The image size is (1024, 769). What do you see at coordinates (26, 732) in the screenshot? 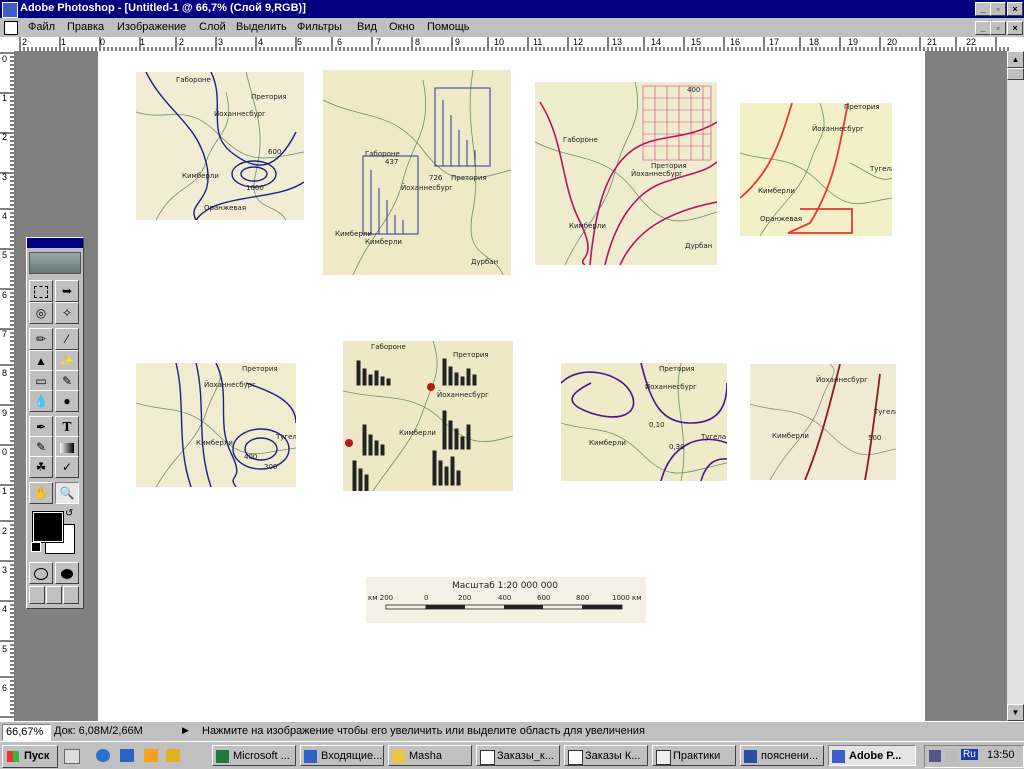
I see `zoom-level-field: 66,67%` at bounding box center [26, 732].